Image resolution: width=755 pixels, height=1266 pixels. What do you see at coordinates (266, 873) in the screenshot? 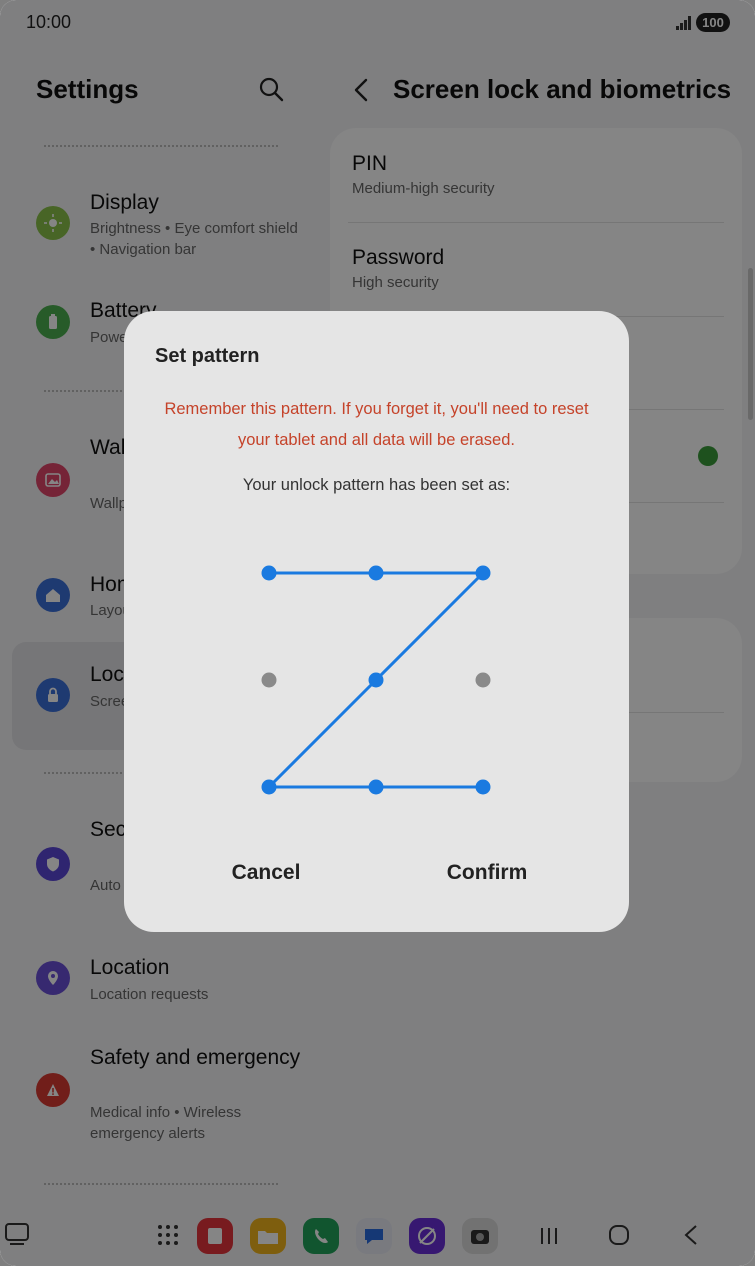
I see `cancel-button: Cancel` at bounding box center [266, 873].